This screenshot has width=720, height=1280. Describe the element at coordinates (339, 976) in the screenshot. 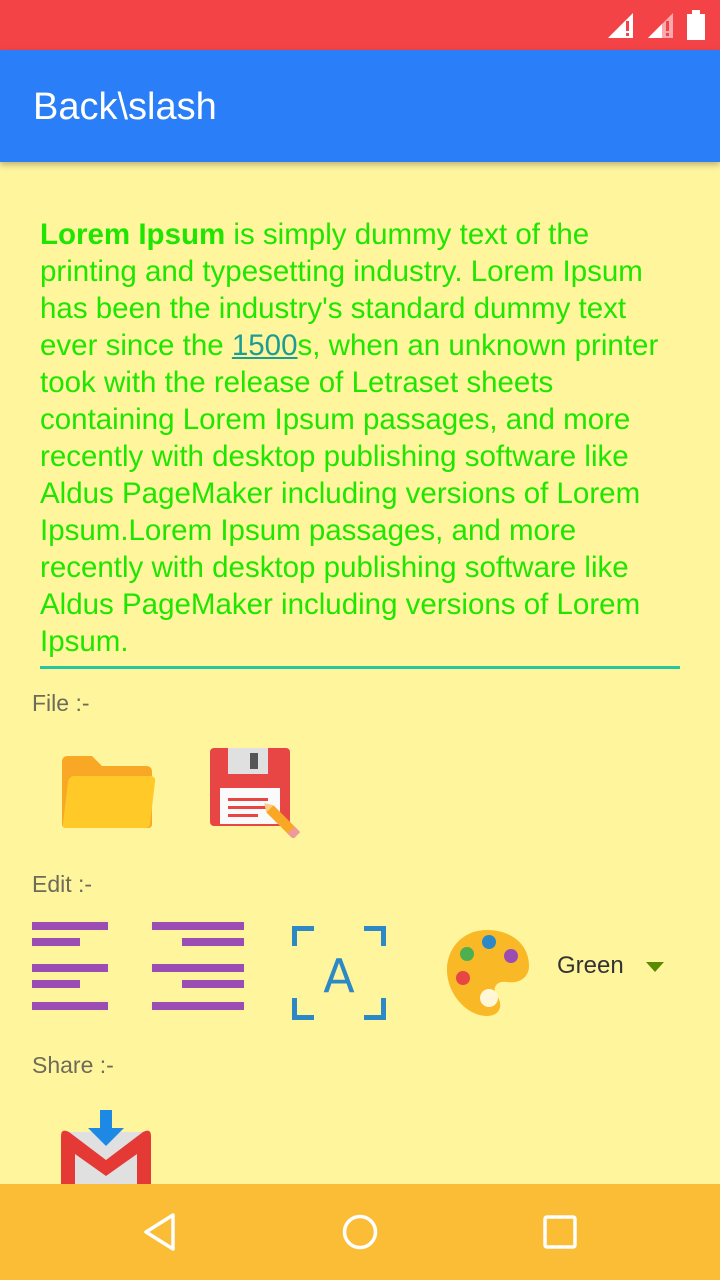

I see `svg-text: A` at that location.